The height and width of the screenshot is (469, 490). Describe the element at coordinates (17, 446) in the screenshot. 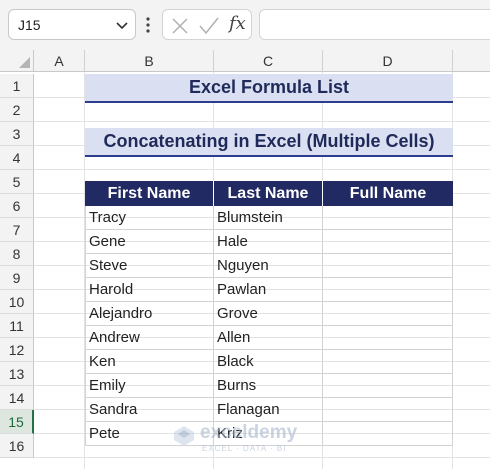

I see `row-header-16: 16` at that location.